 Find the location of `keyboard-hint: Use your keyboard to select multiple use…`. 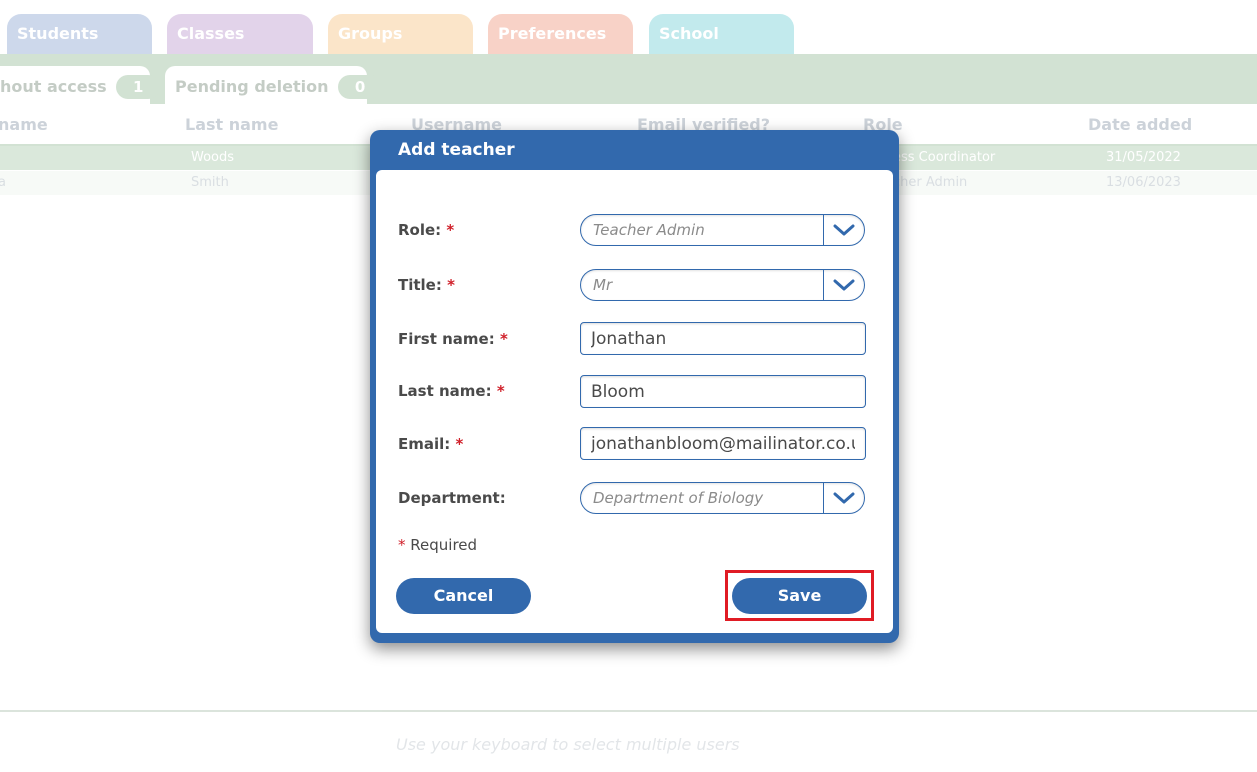

keyboard-hint: Use your keyboard to select multiple use… is located at coordinates (568, 744).